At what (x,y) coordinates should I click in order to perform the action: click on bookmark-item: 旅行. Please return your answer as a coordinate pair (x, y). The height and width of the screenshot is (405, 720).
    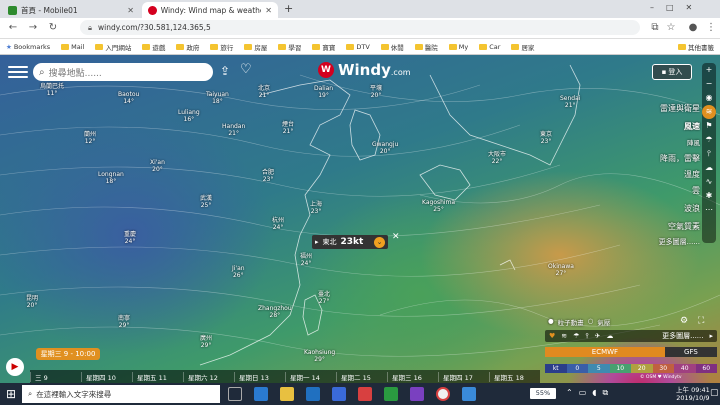
    Looking at the image, I should click on (221, 47).